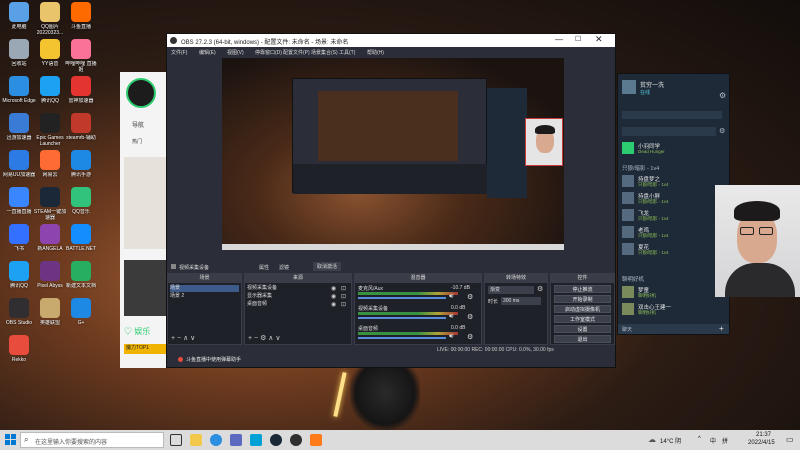 Image resolution: width=800 pixels, height=450 pixels. What do you see at coordinates (375, 52) in the screenshot?
I see `menu-item: 帮助(H)` at bounding box center [375, 52].